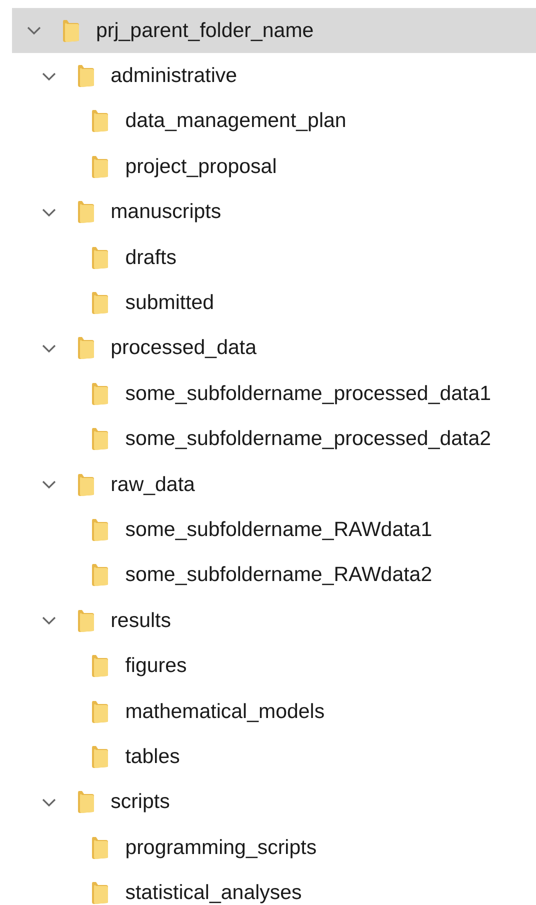  Describe the element at coordinates (274, 711) in the screenshot. I see `tree-item: mathematical_models` at that location.